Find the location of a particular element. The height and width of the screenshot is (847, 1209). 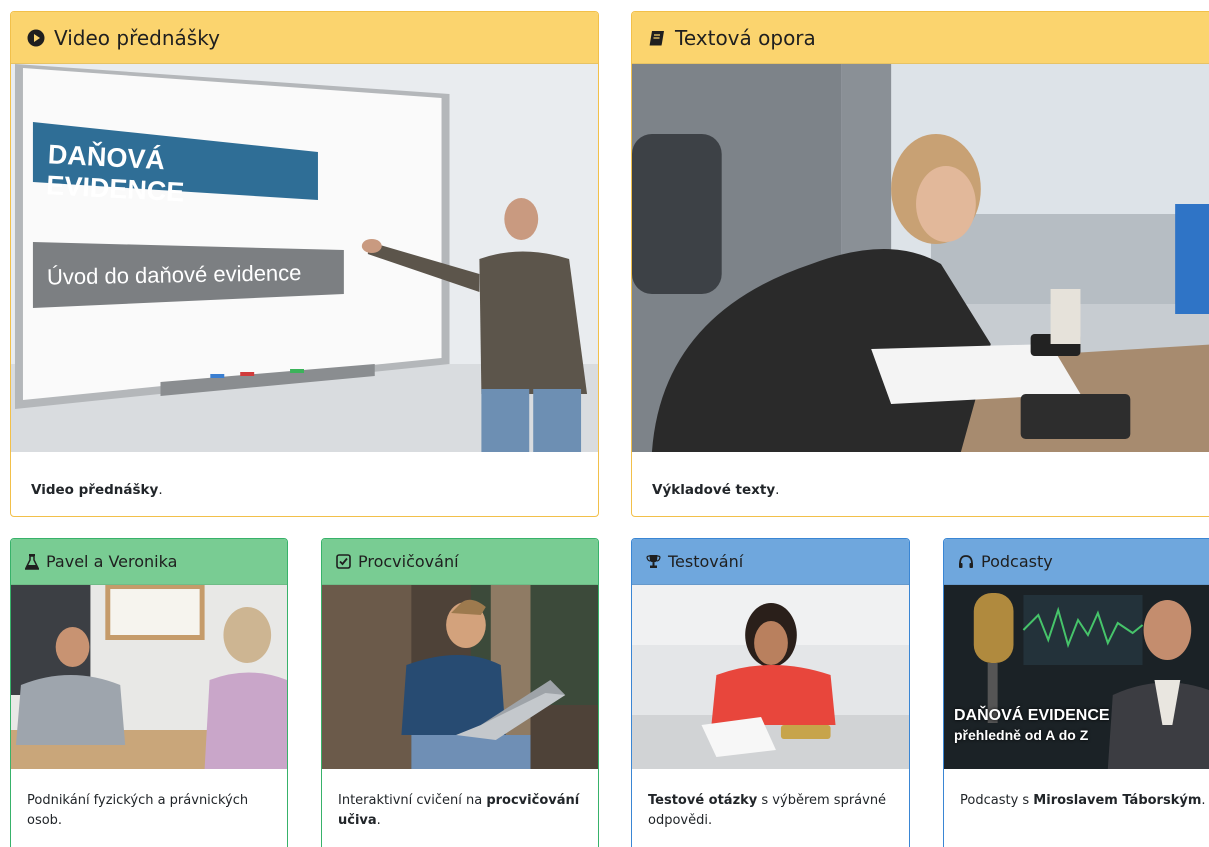

book-icon is located at coordinates (656, 37).